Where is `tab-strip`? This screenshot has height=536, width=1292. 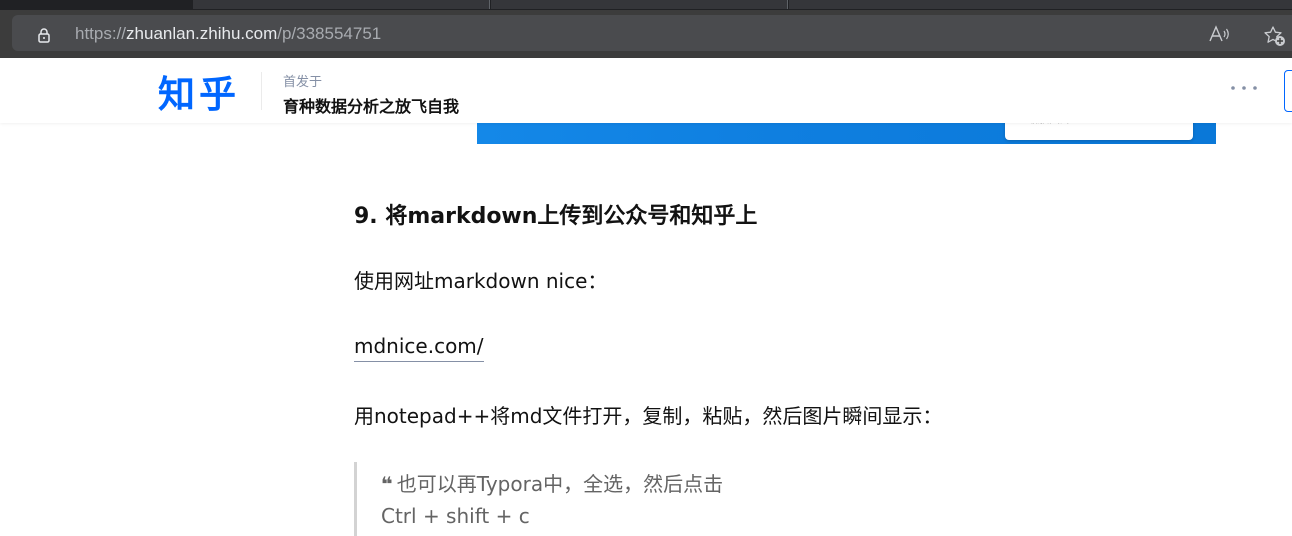 tab-strip is located at coordinates (646, 5).